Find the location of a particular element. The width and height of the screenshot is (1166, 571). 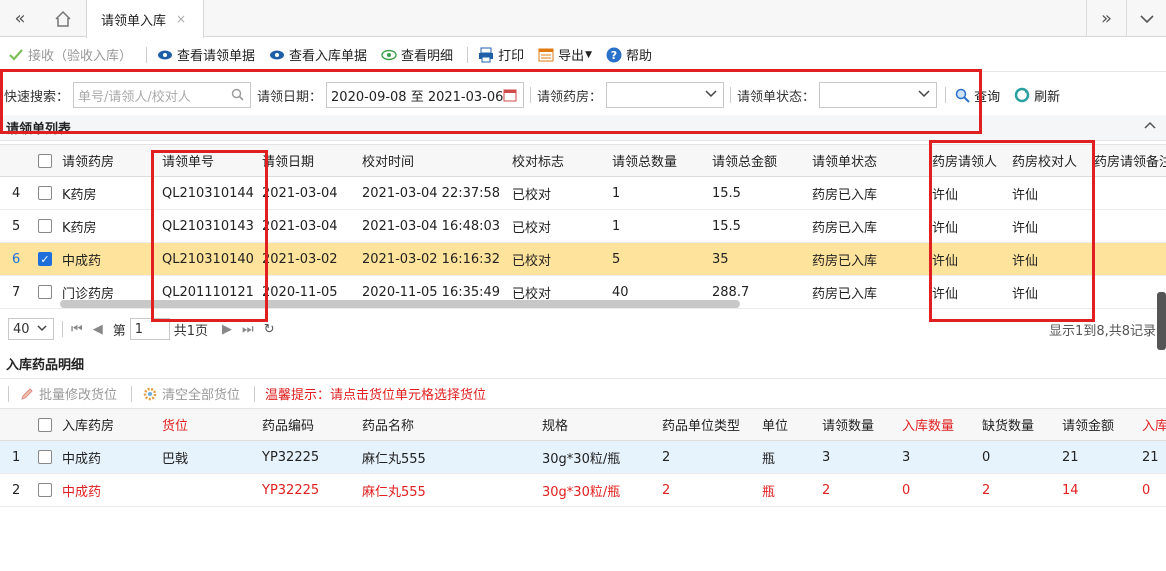

col-header: 入库数量 is located at coordinates (928, 424).